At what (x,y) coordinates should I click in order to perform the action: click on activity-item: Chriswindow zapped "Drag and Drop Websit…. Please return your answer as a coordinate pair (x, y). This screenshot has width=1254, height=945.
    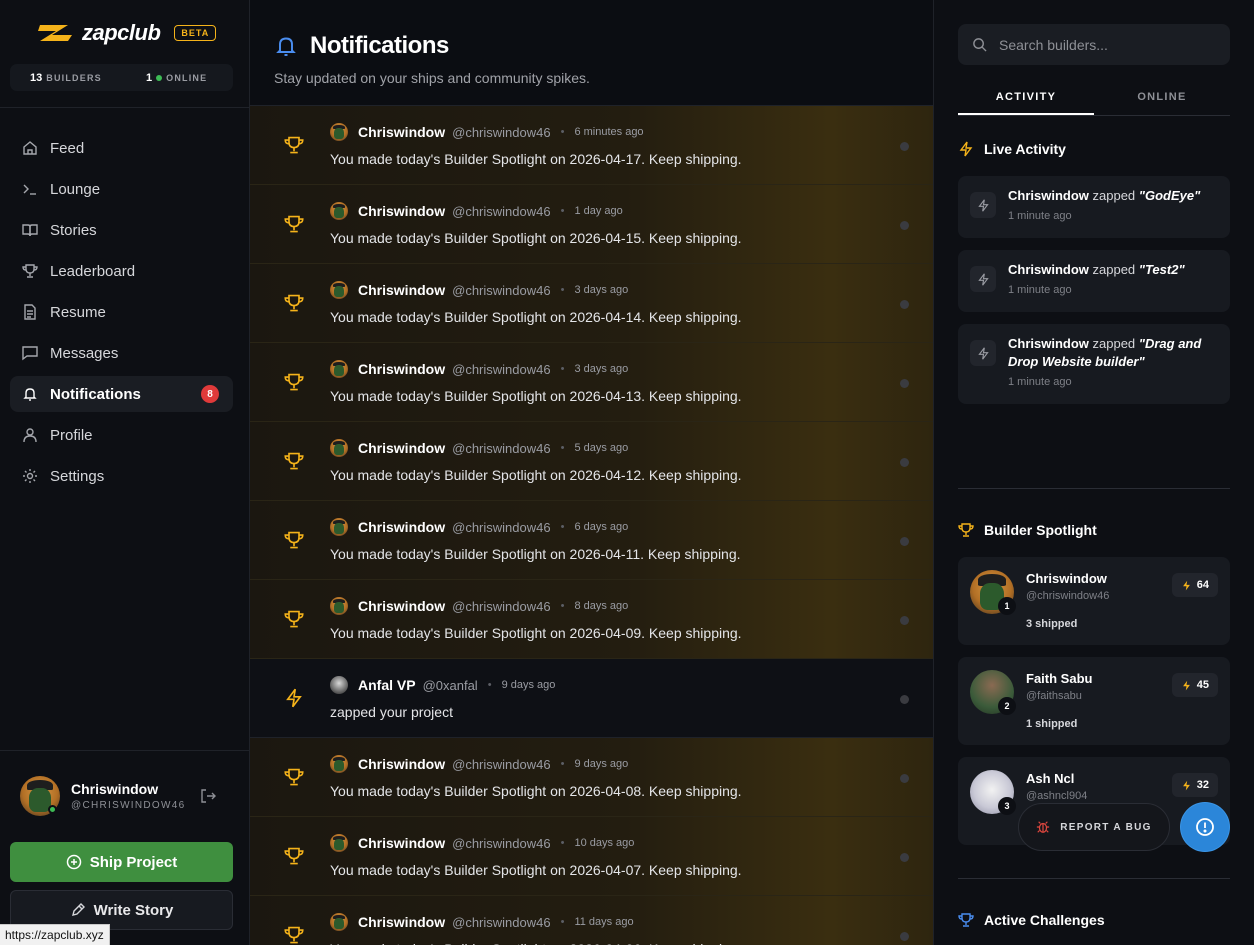
    Looking at the image, I should click on (1094, 364).